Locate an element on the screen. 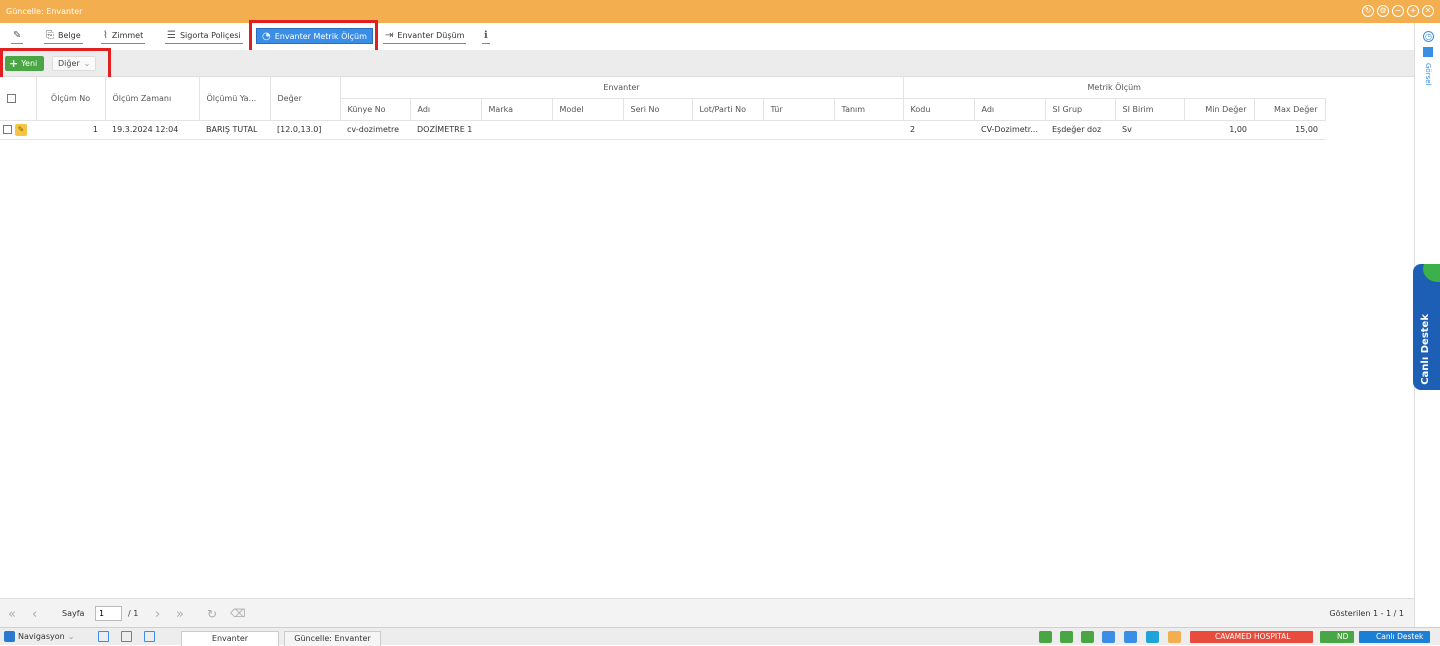 The height and width of the screenshot is (646, 1440). live-support-button: Canlı Destek is located at coordinates (1394, 637).